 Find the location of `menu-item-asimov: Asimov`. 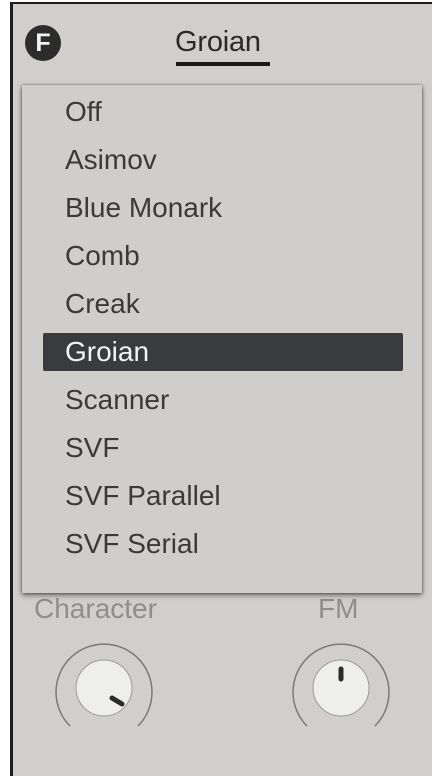

menu-item-asimov: Asimov is located at coordinates (223, 160).